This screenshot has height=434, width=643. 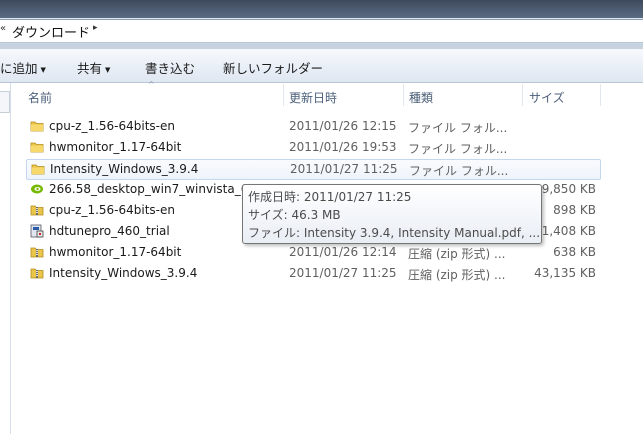 I want to click on breadcrumb-chevron-icon: ▸, so click(x=95, y=28).